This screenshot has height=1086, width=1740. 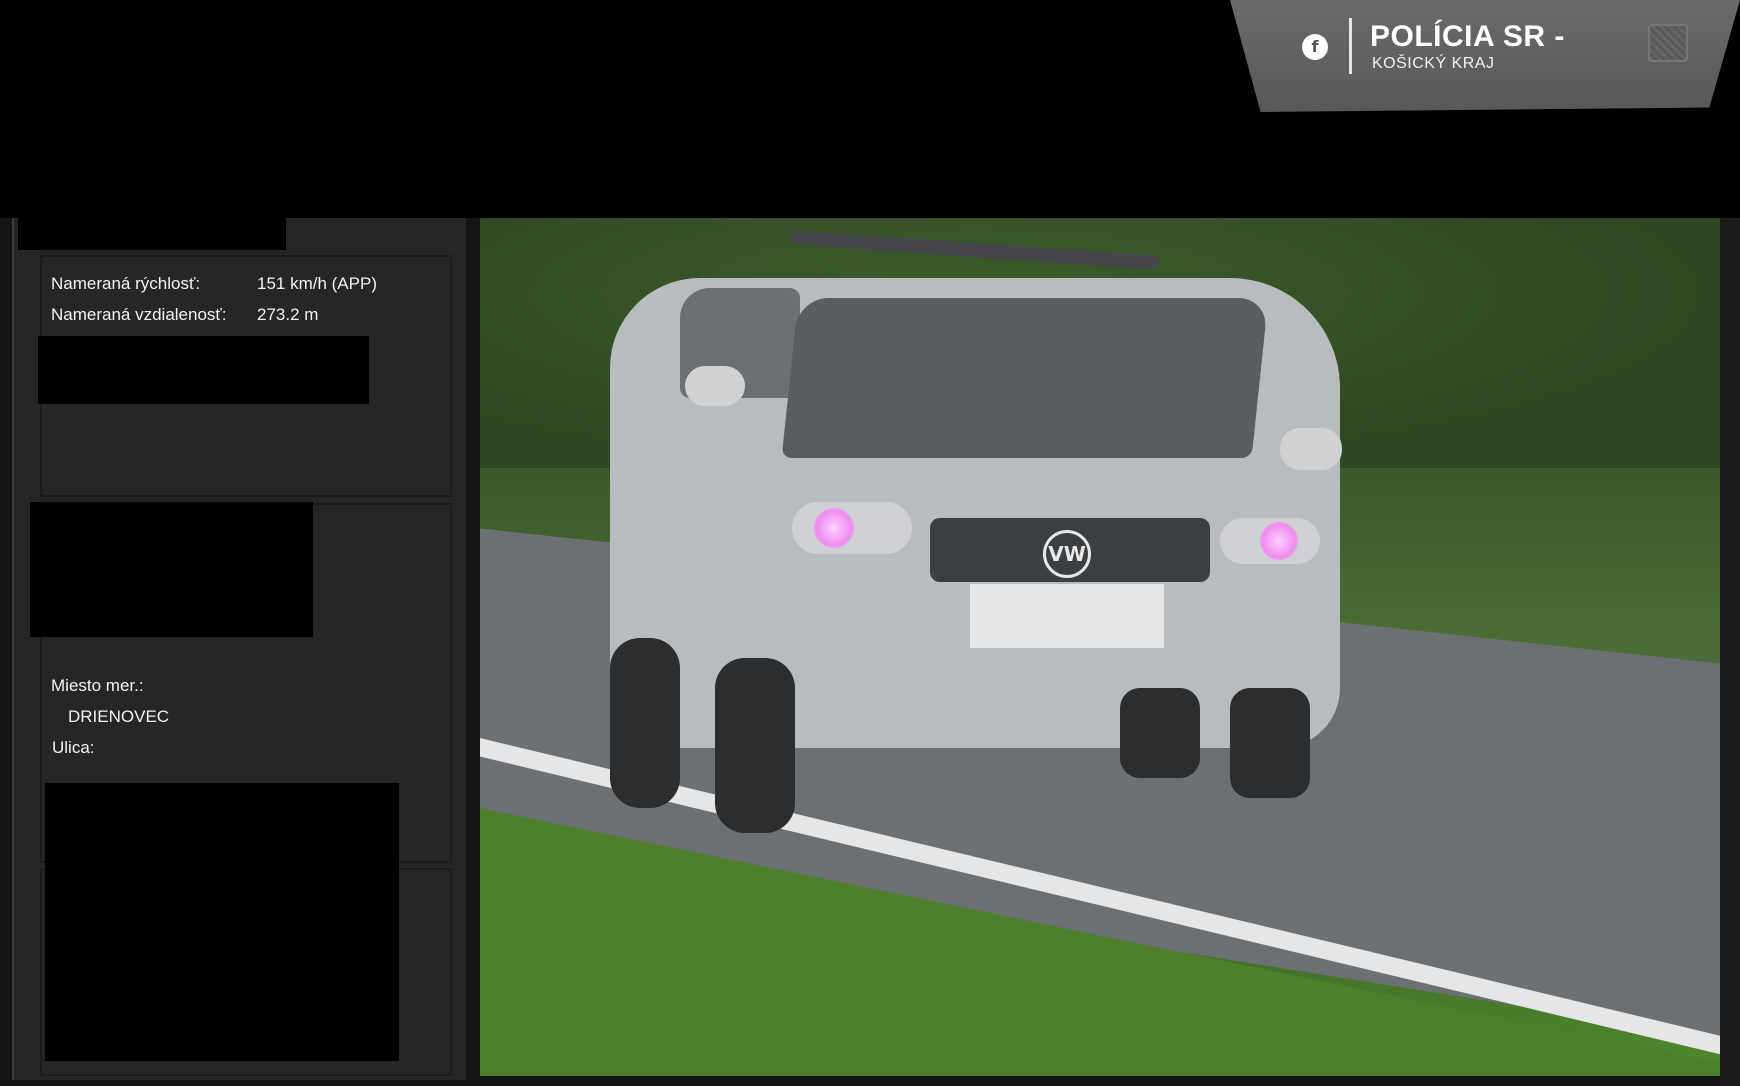 What do you see at coordinates (119, 716) in the screenshot?
I see `place-value: DRIENOVEC` at bounding box center [119, 716].